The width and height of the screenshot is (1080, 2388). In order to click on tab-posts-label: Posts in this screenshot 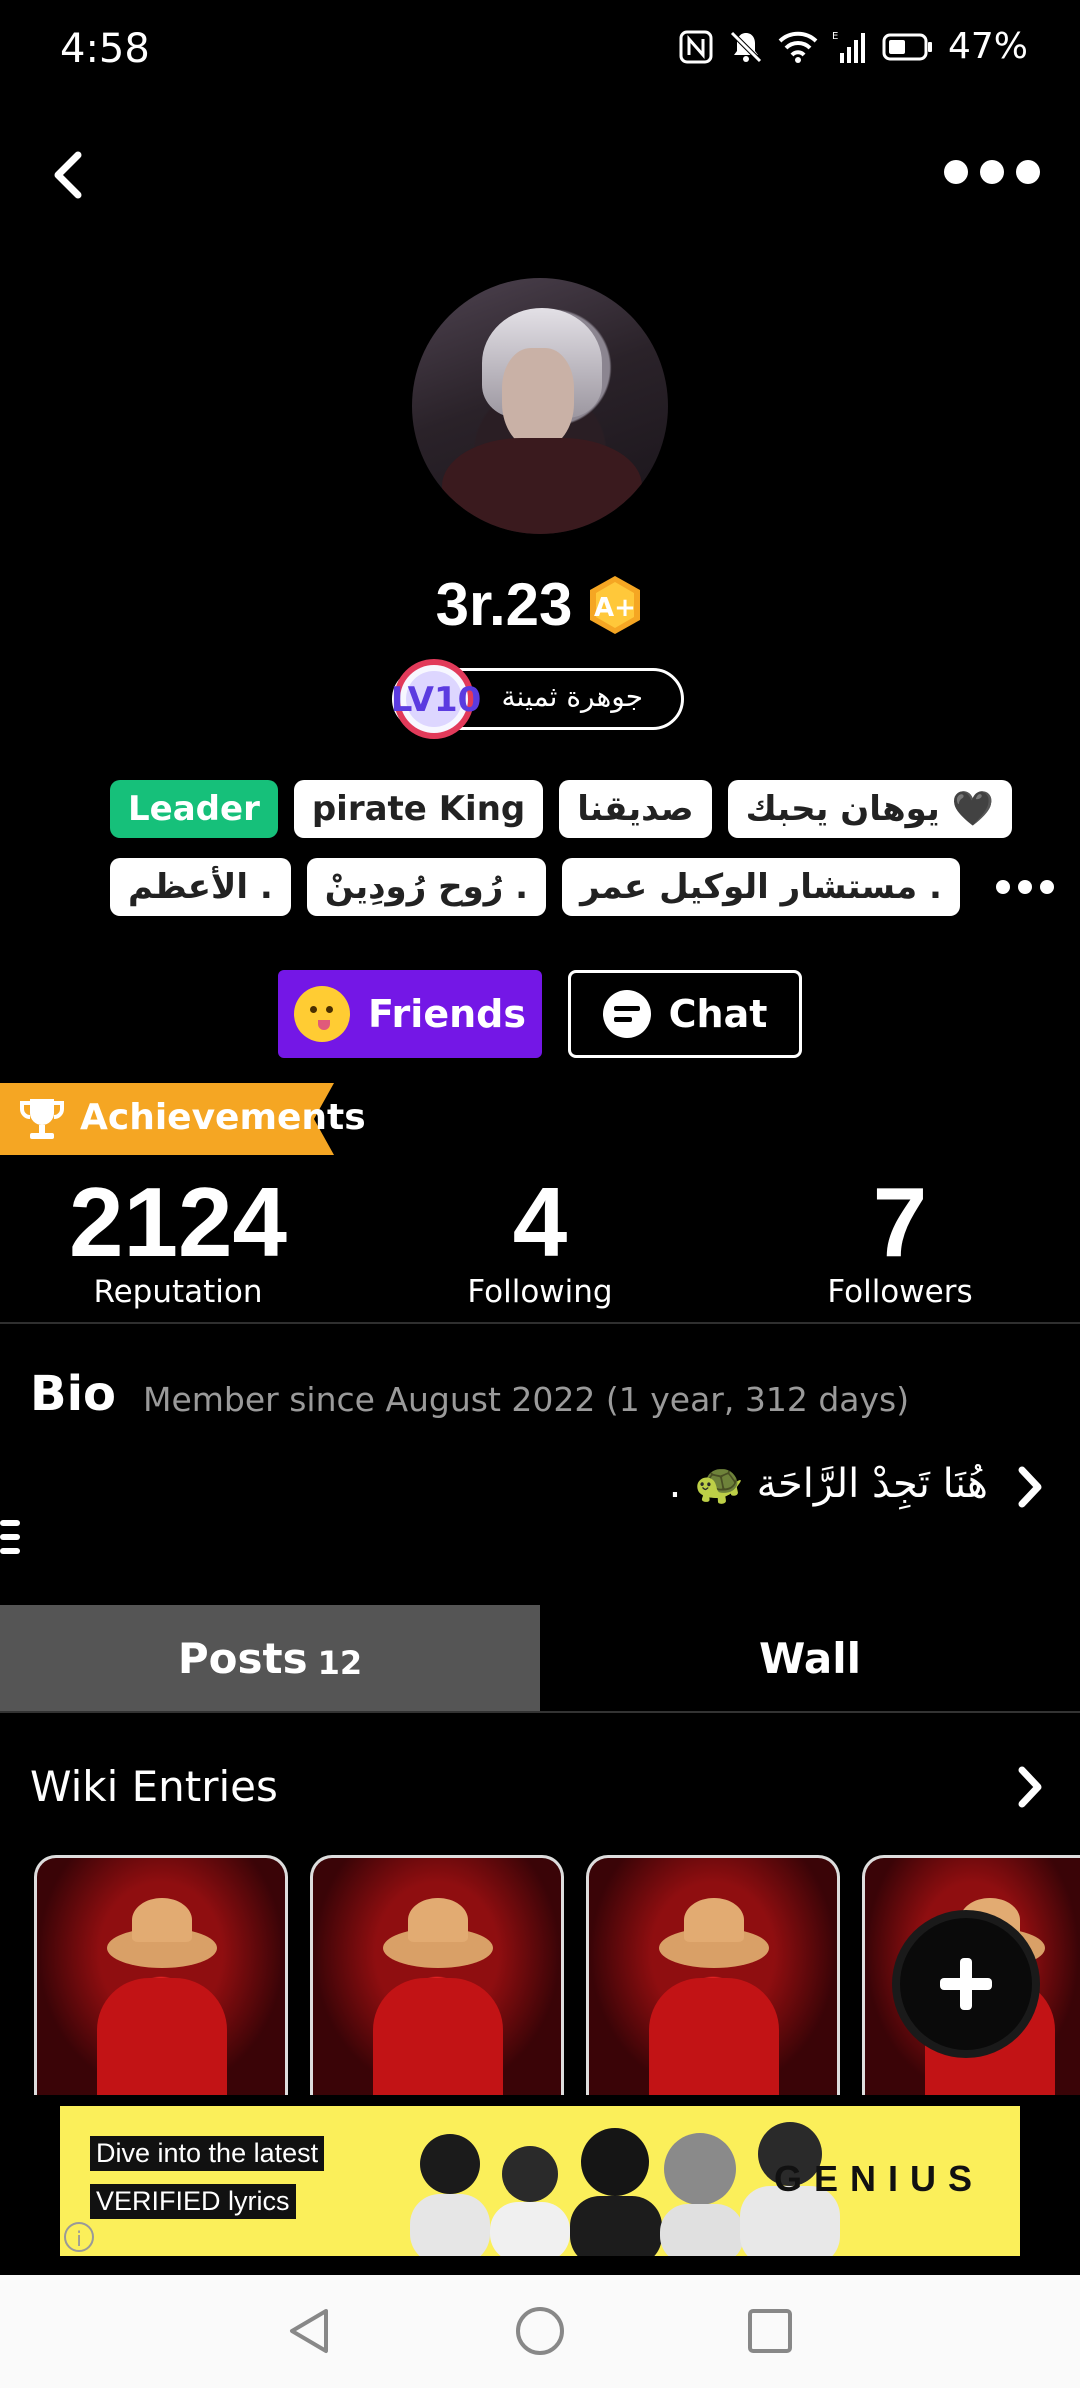, I will do `click(242, 1658)`.